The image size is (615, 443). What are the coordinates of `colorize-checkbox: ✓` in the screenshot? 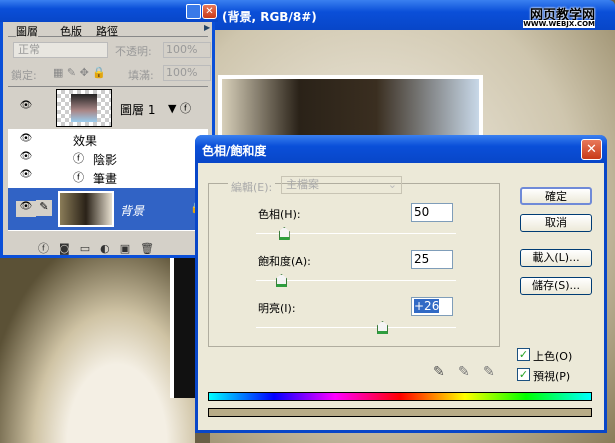 It's located at (523, 354).